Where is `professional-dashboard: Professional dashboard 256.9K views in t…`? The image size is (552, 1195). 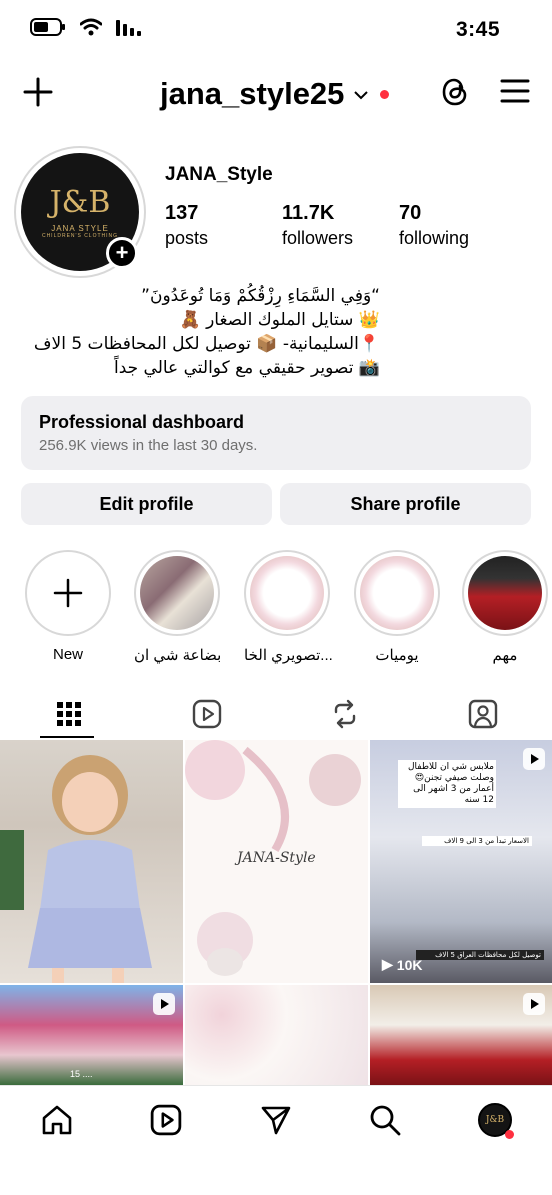 professional-dashboard: Professional dashboard 256.9K views in t… is located at coordinates (276, 433).